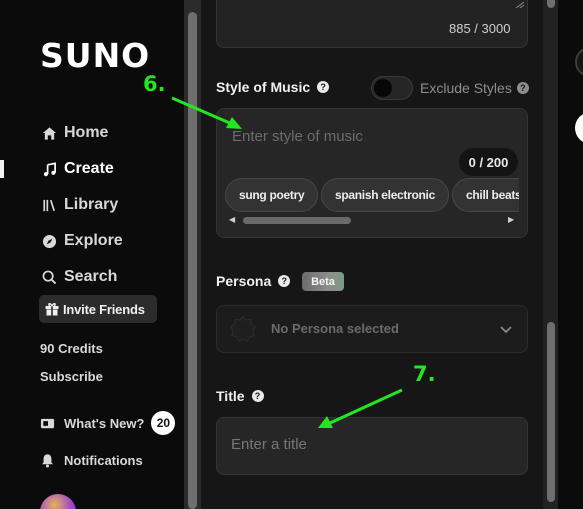 The width and height of the screenshot is (583, 509). I want to click on toggle-knob, so click(383, 88).